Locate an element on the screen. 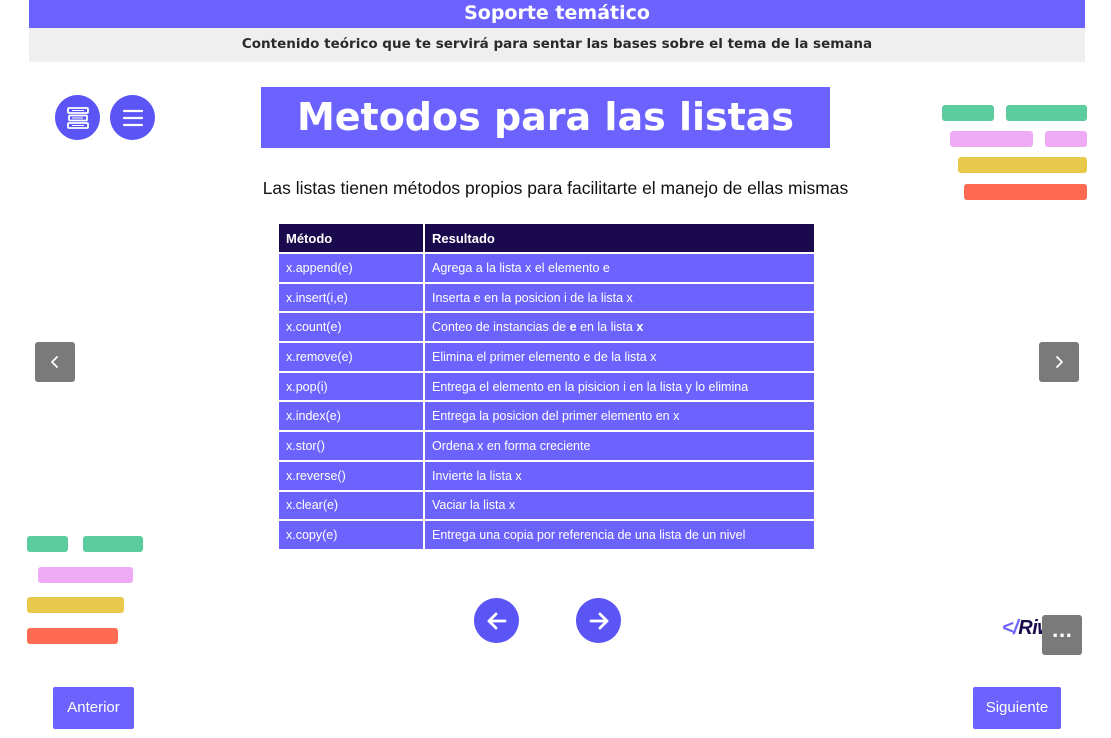  table-row: x.reverse() Invierte la lista x is located at coordinates (546, 476).